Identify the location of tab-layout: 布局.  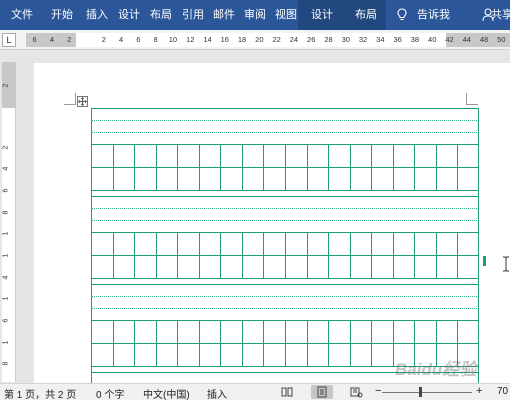
(161, 15).